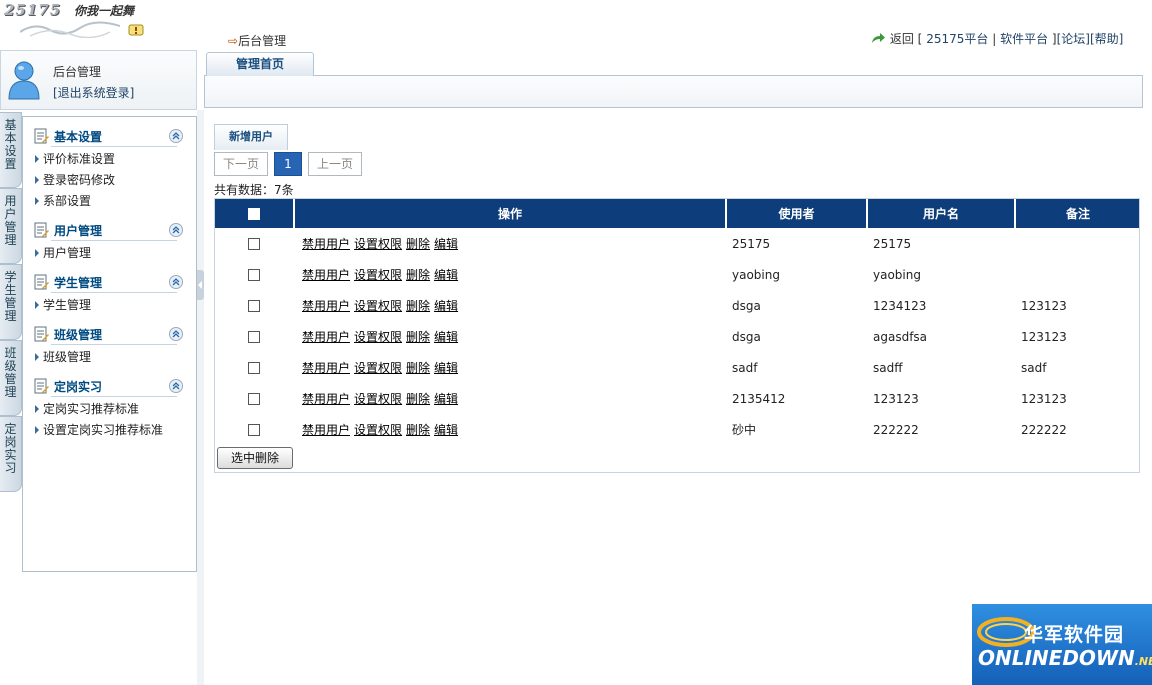  Describe the element at coordinates (11, 150) in the screenshot. I see `vtab-basic-settings: 基本设置` at that location.